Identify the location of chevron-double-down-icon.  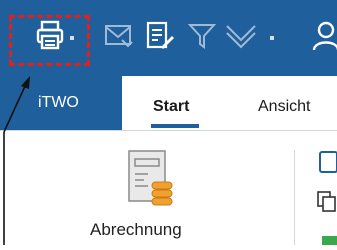
(242, 36).